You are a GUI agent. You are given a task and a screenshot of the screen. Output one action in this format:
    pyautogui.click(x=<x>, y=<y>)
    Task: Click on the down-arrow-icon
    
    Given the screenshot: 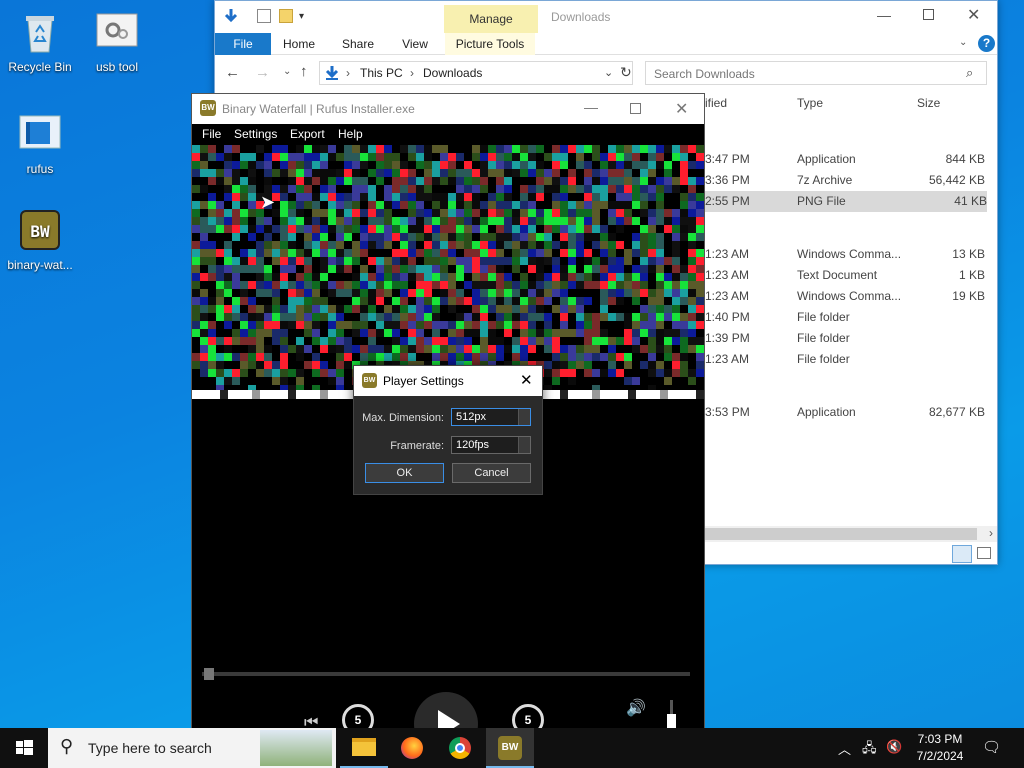 What is the action you would take?
    pyautogui.click(x=231, y=16)
    